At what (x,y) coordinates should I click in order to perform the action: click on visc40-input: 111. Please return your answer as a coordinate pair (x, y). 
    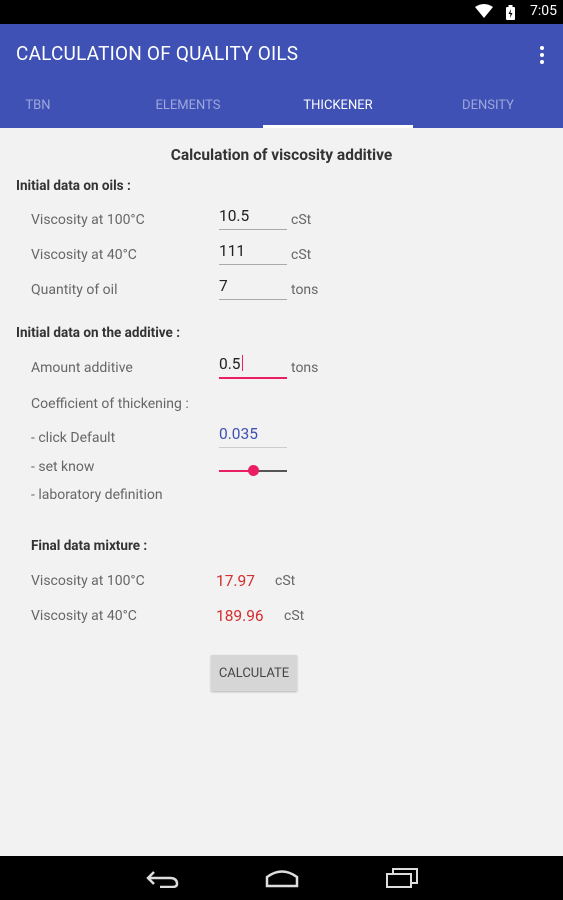
    Looking at the image, I should click on (253, 253).